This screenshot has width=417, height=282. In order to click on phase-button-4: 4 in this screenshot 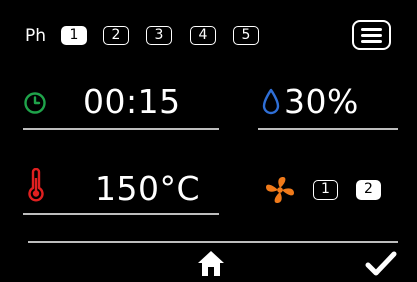, I will do `click(203, 35)`.